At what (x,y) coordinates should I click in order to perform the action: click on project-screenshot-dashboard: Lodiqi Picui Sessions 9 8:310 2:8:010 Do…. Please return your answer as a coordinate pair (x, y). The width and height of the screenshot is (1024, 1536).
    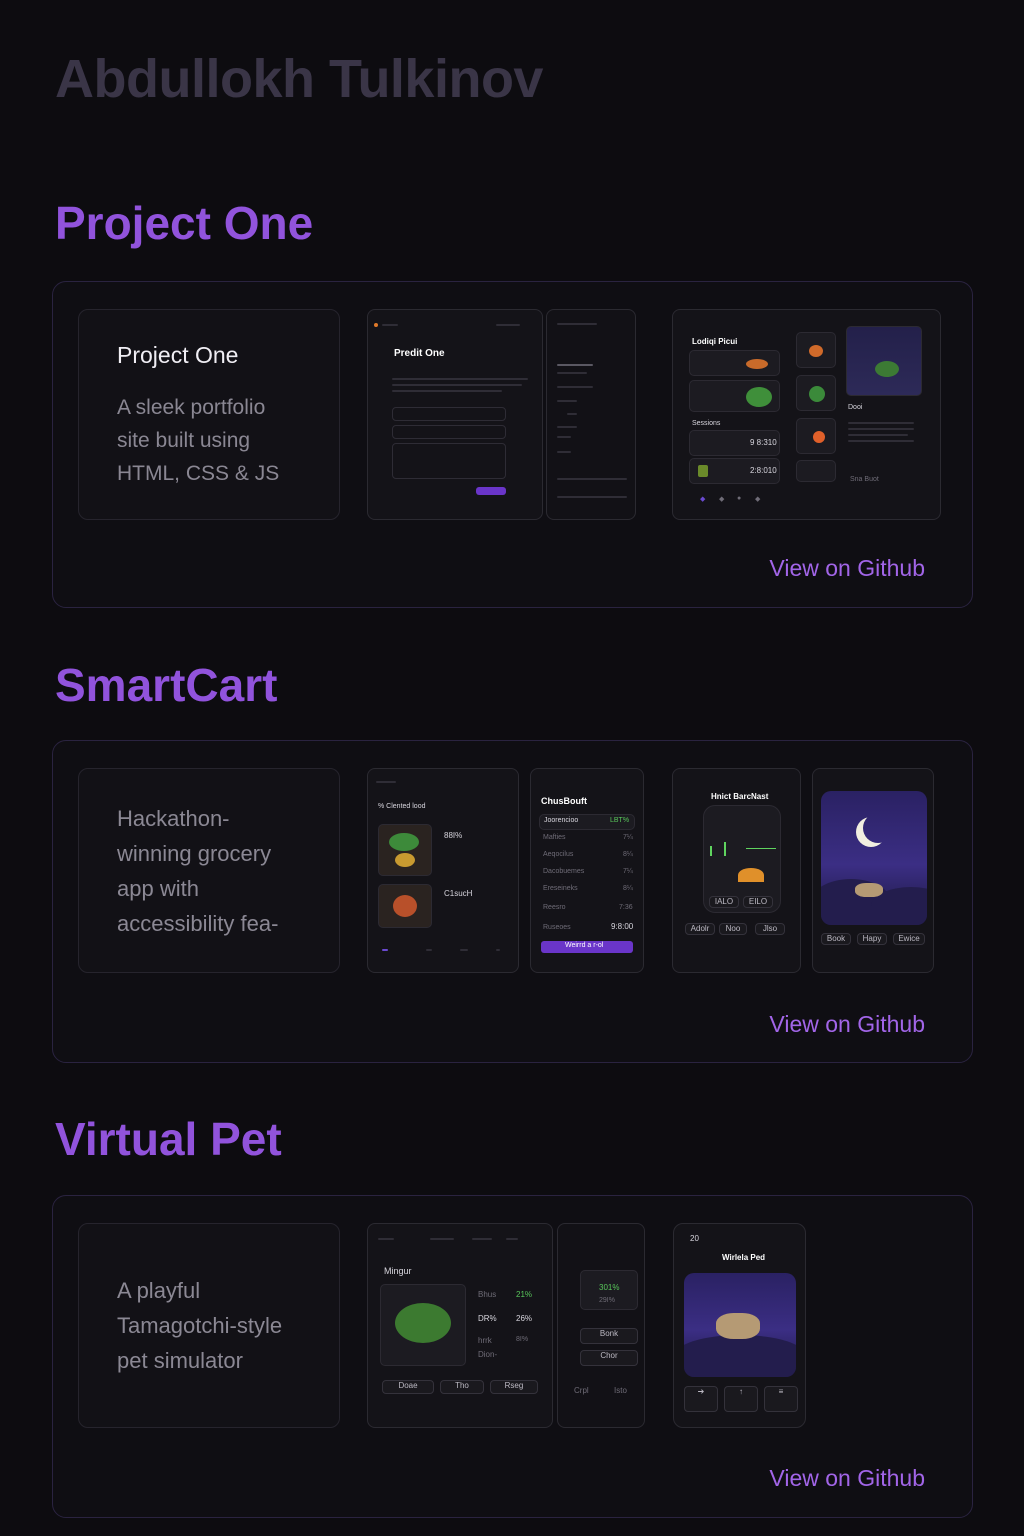
    Looking at the image, I should click on (806, 414).